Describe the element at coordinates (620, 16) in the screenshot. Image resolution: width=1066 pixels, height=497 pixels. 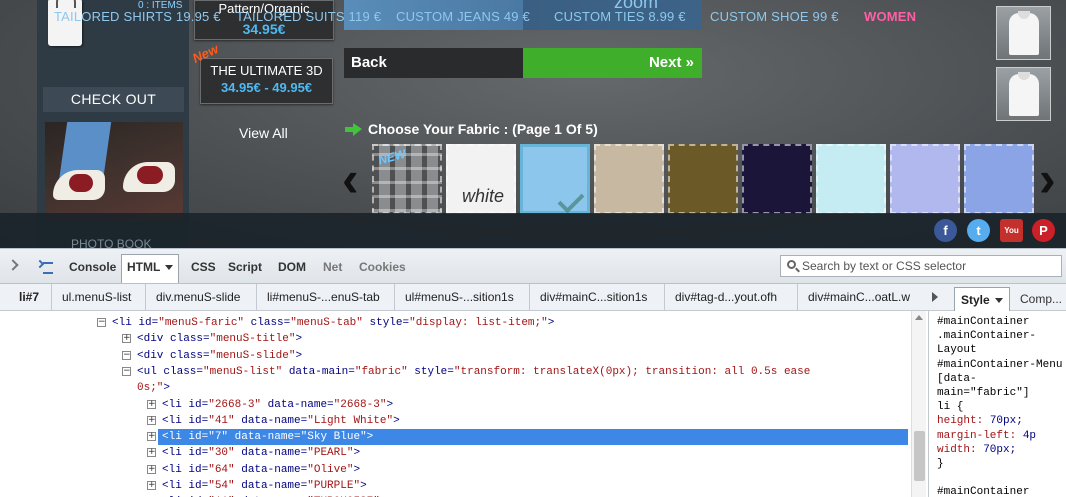
I see `nav-custom-ties: CUSTOM TIES 8.99 €` at that location.